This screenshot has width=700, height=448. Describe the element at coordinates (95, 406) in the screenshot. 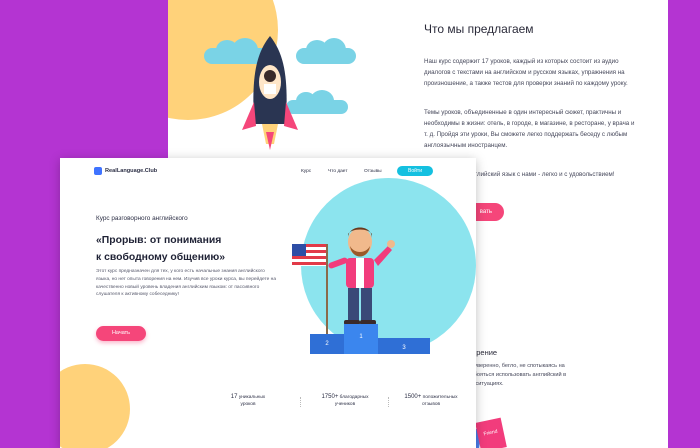

I see `sun-decoration` at that location.